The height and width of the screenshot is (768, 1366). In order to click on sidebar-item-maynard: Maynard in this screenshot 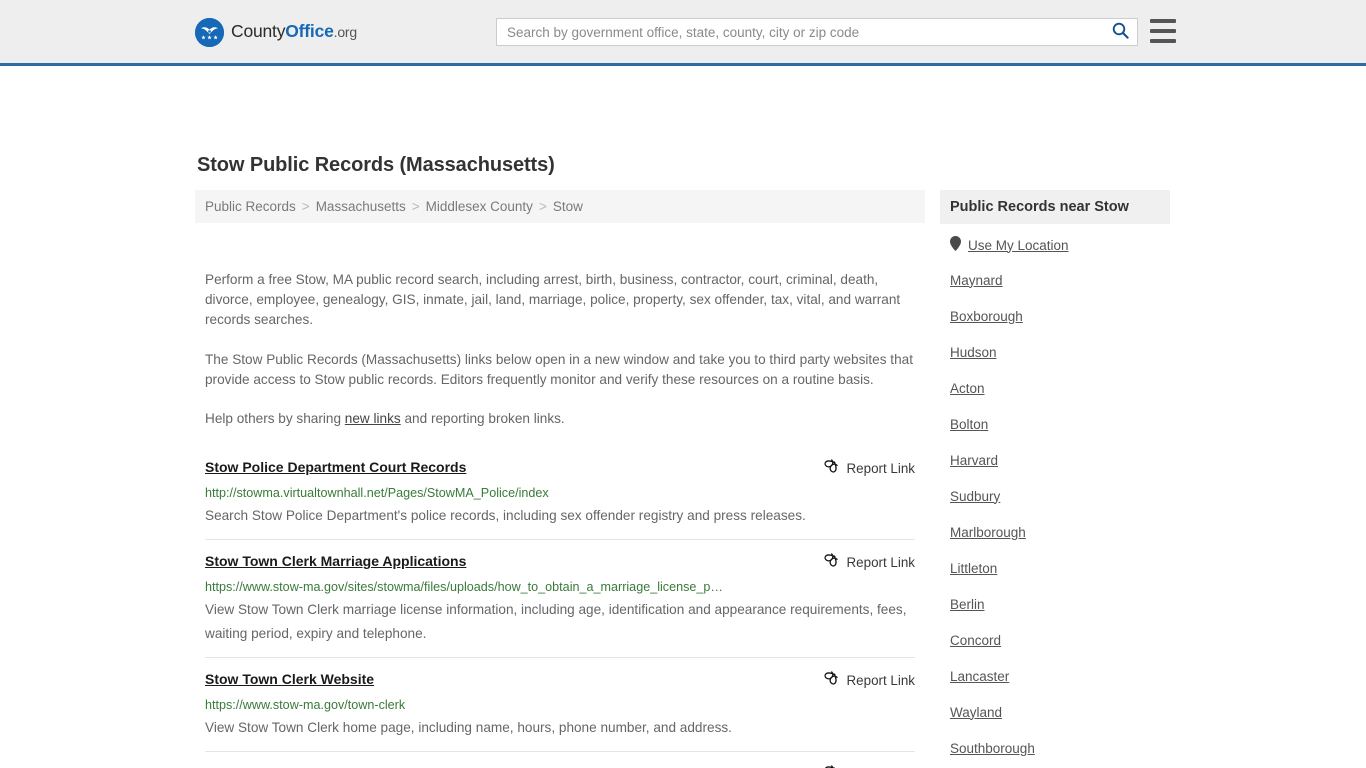, I will do `click(1055, 280)`.